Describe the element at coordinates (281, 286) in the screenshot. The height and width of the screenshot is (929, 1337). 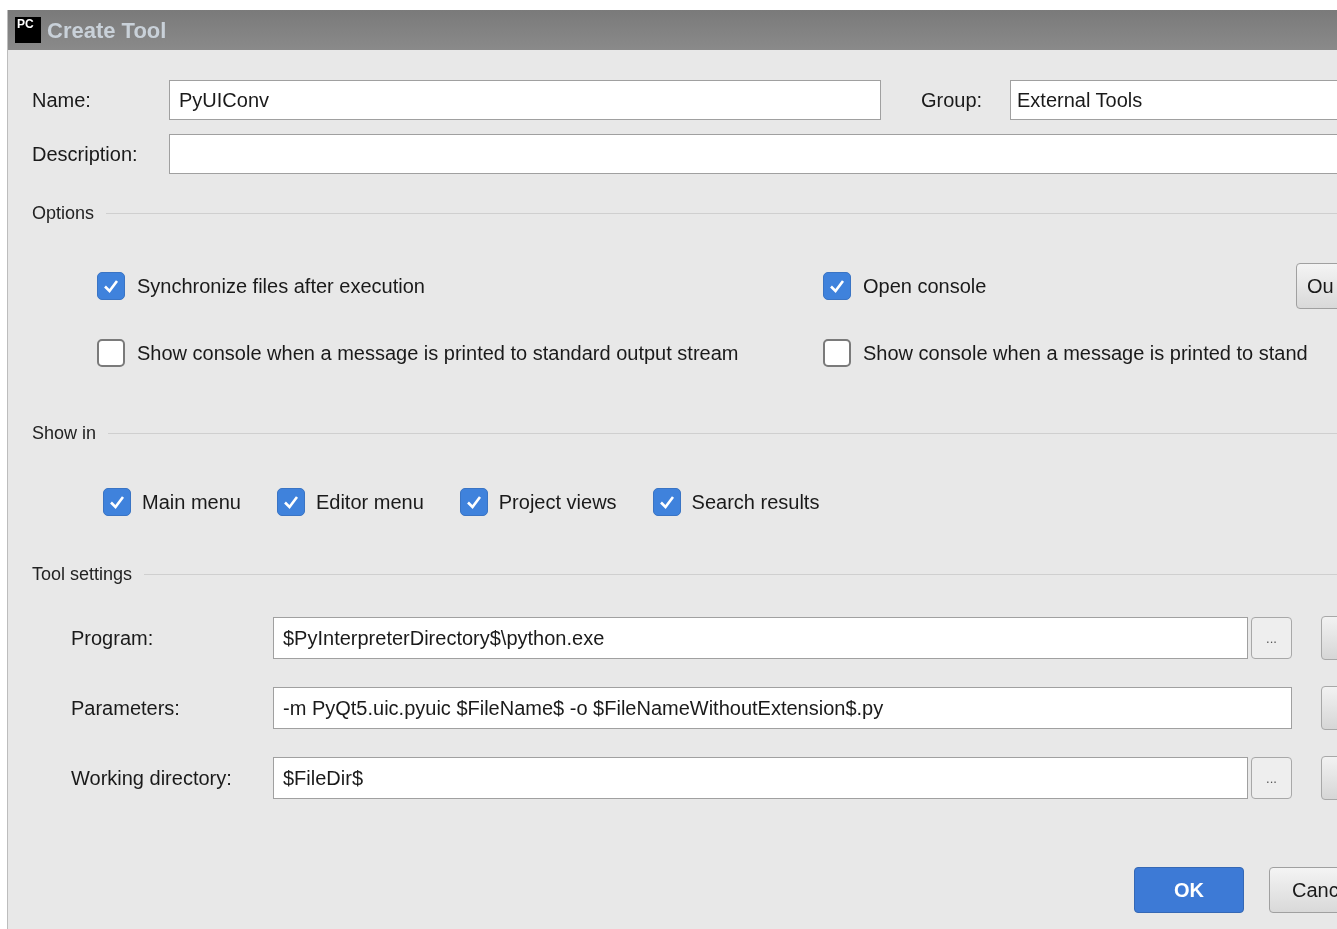
I see `checkbox-label: Synchronize files after execution` at that location.